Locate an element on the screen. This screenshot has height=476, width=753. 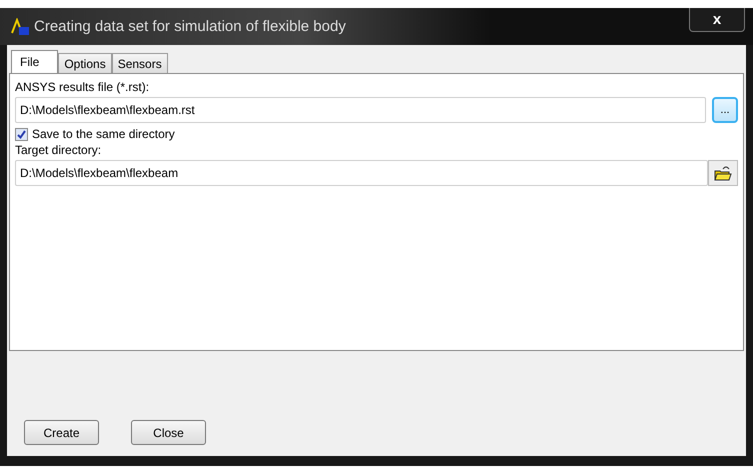
app-icon is located at coordinates (20, 27).